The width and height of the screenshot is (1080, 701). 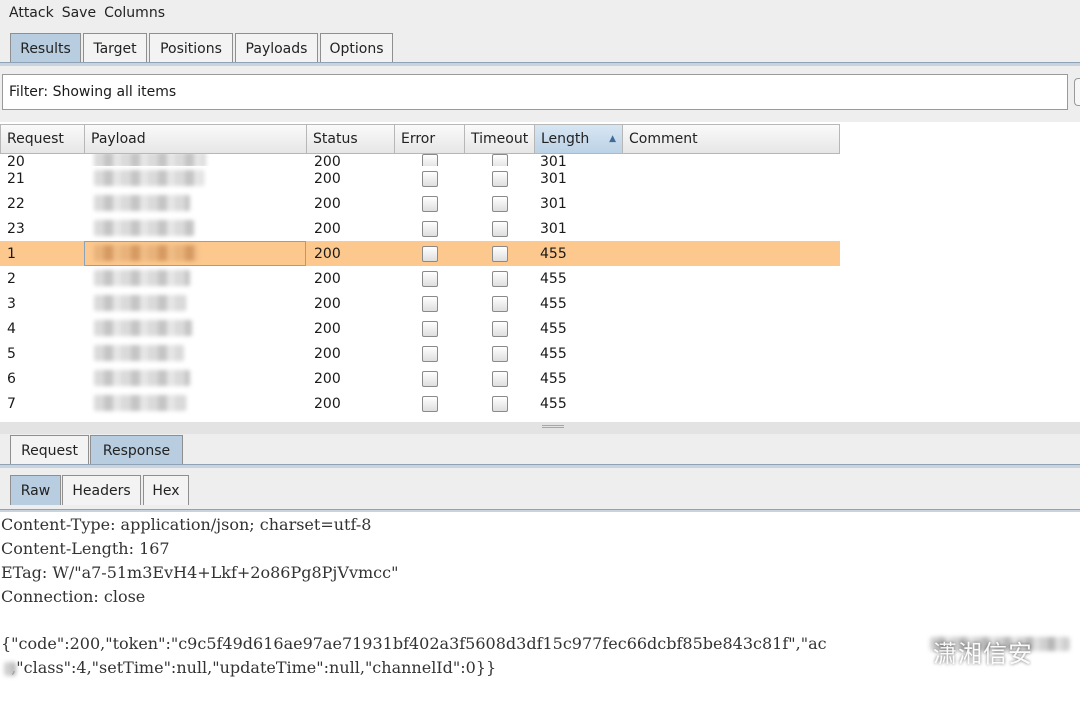 What do you see at coordinates (10, 669) in the screenshot?
I see `redacted-area` at bounding box center [10, 669].